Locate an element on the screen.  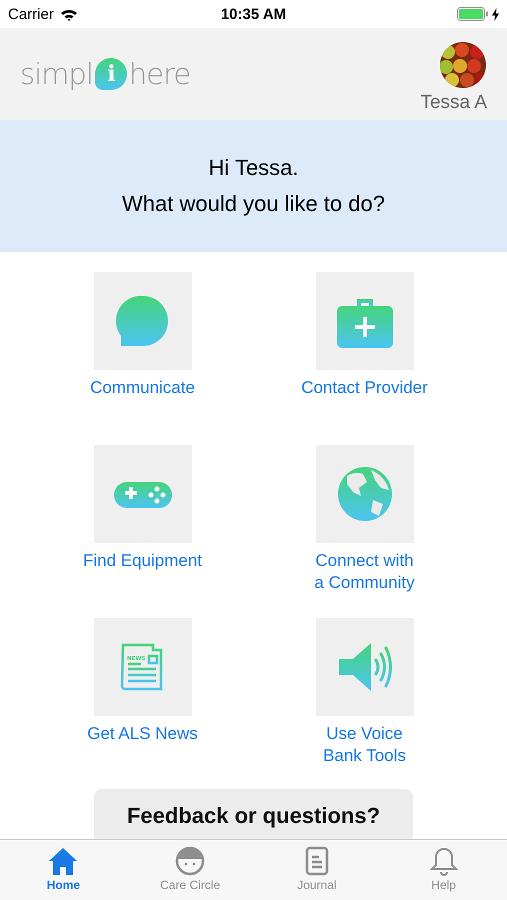
battery-icon is located at coordinates (473, 14).